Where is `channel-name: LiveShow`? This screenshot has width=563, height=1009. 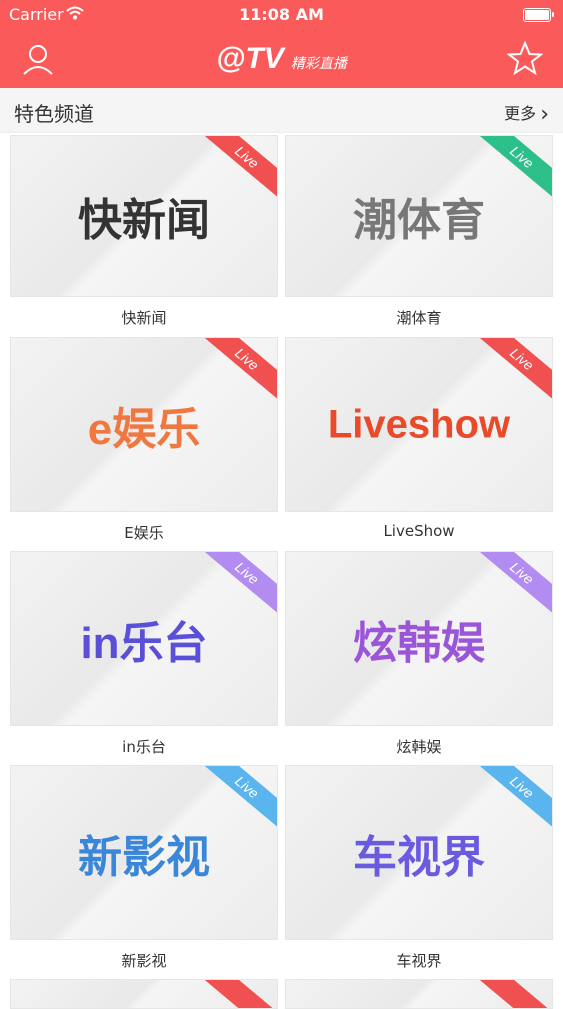 channel-name: LiveShow is located at coordinates (419, 531).